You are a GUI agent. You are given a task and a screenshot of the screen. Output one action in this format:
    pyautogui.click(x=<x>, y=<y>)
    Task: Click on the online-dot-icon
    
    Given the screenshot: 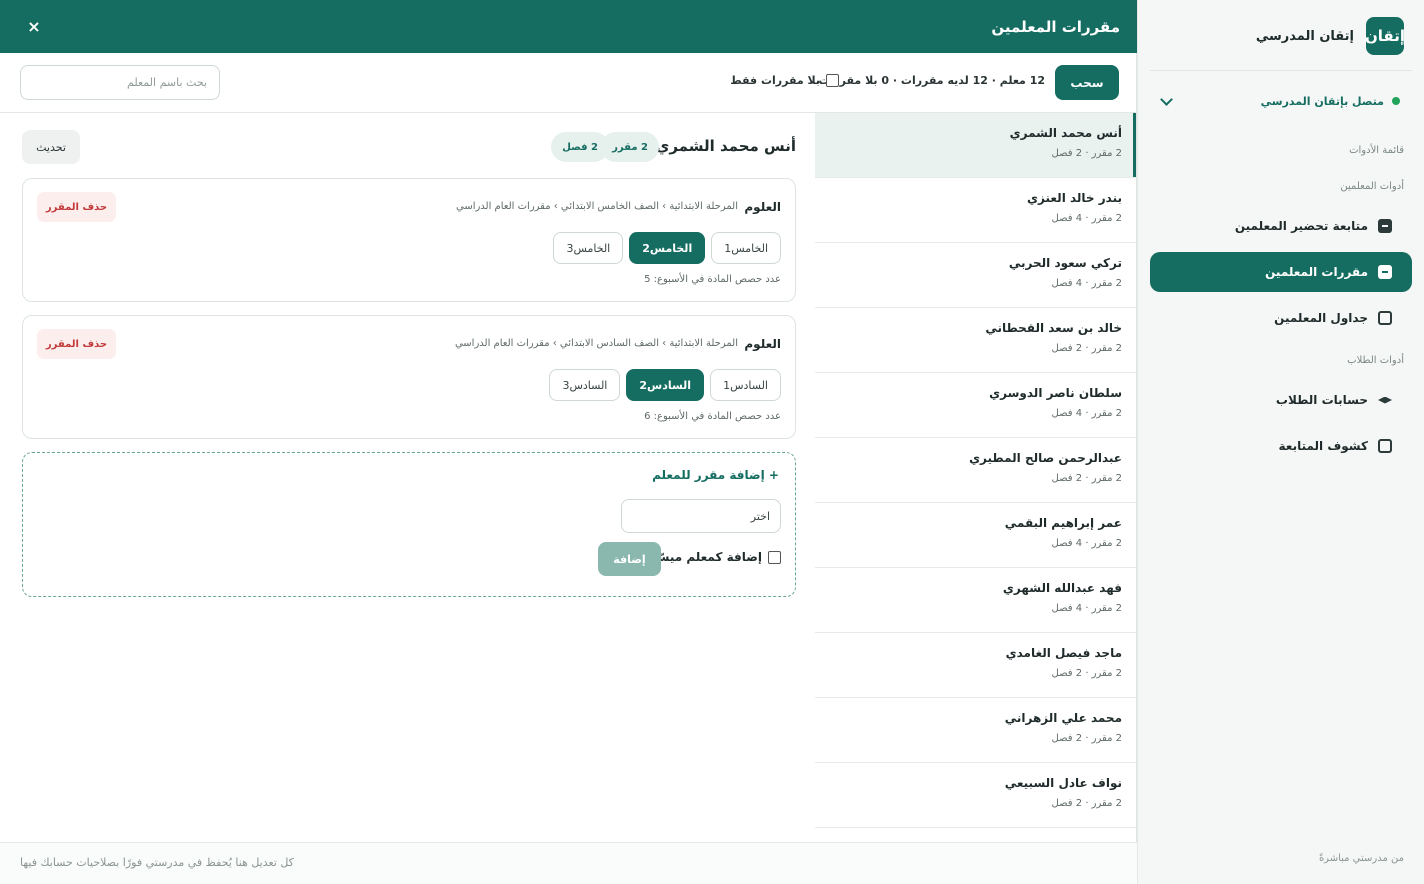 What is the action you would take?
    pyautogui.click(x=1396, y=101)
    